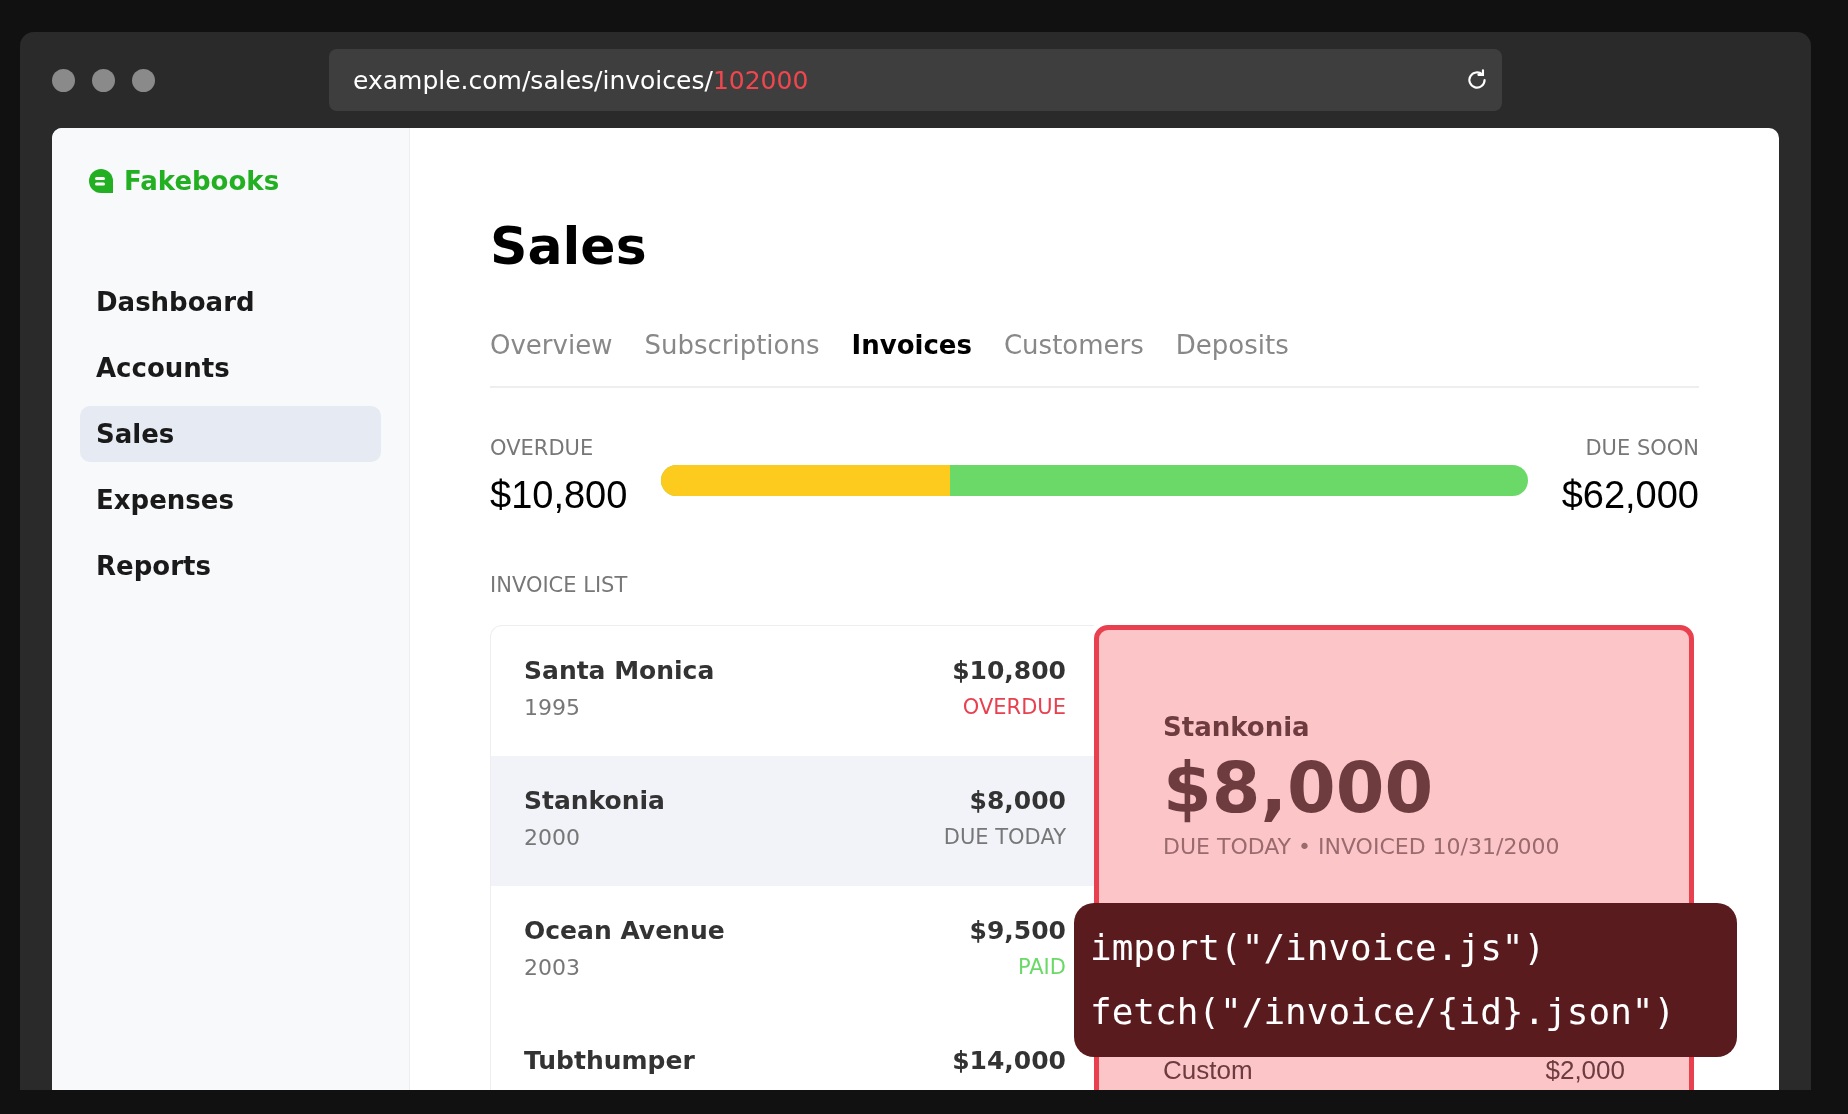  I want to click on invoice-year: 1995, so click(552, 707).